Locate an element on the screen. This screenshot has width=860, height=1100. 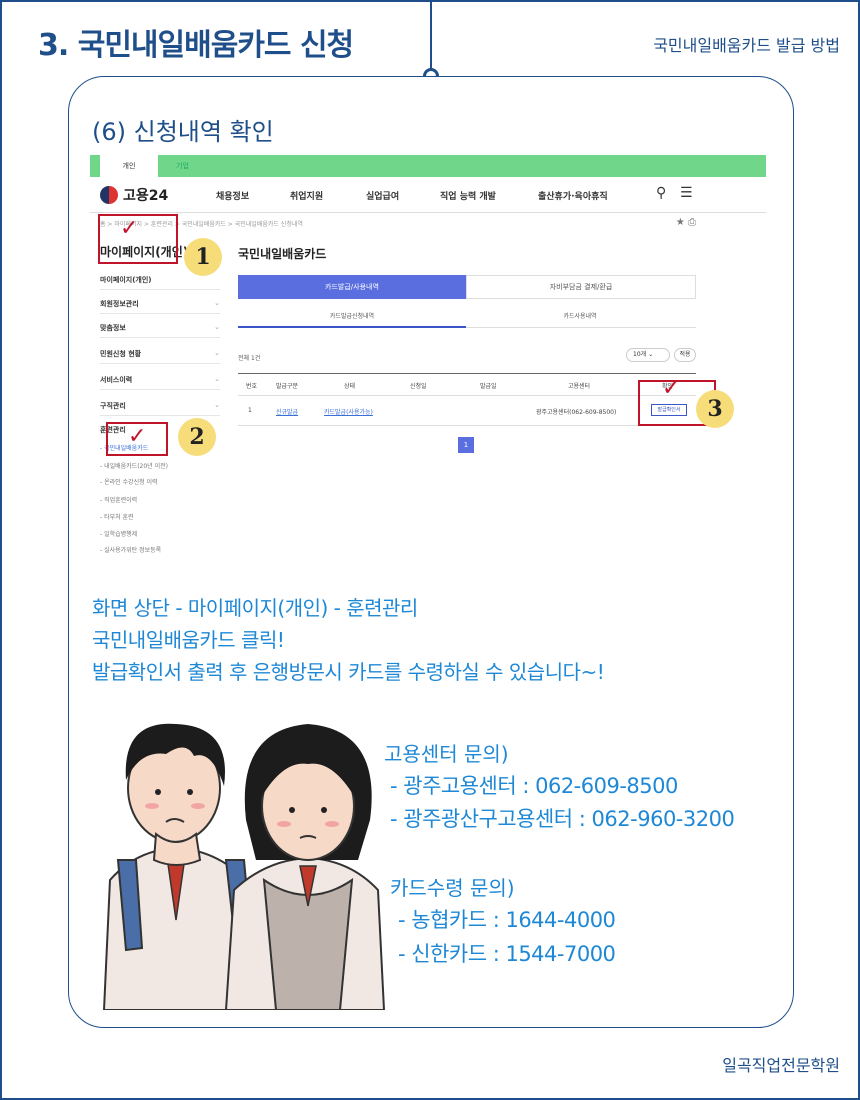
instruction-line: 발급확인서 출력 후 은행방문시 카드를 수령하실 수 있습니다~! is located at coordinates (348, 672).